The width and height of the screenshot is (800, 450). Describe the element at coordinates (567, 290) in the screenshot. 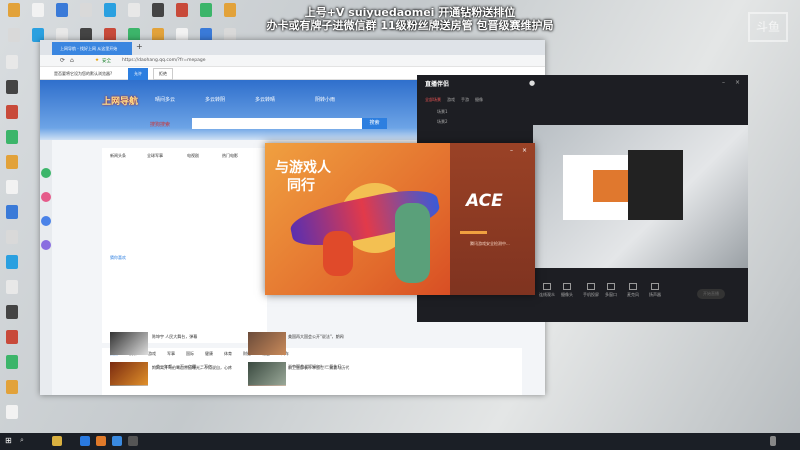

I see `stream-control-button: 摄像头` at that location.